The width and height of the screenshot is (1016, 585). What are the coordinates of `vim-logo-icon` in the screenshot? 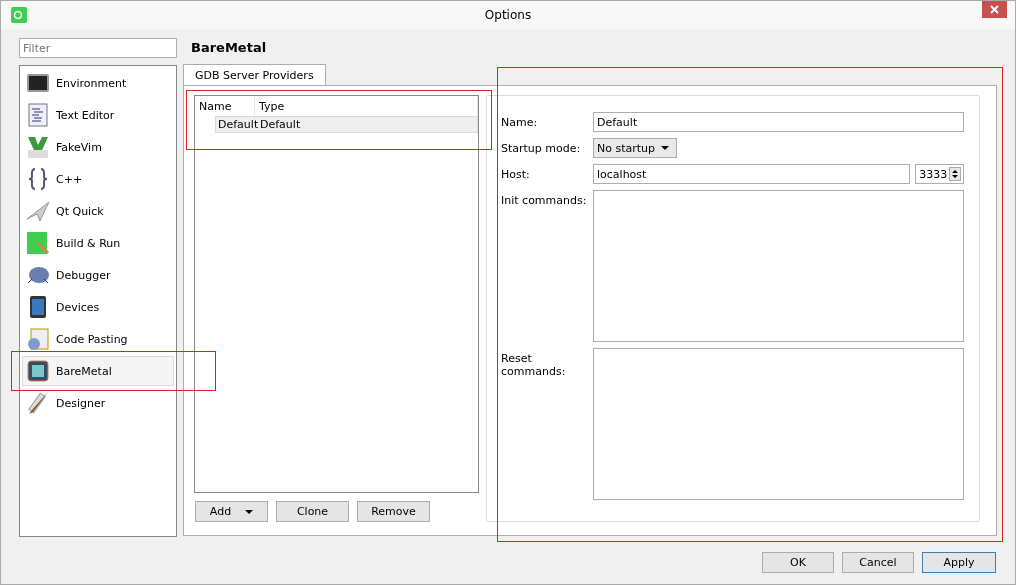 It's located at (38, 147).